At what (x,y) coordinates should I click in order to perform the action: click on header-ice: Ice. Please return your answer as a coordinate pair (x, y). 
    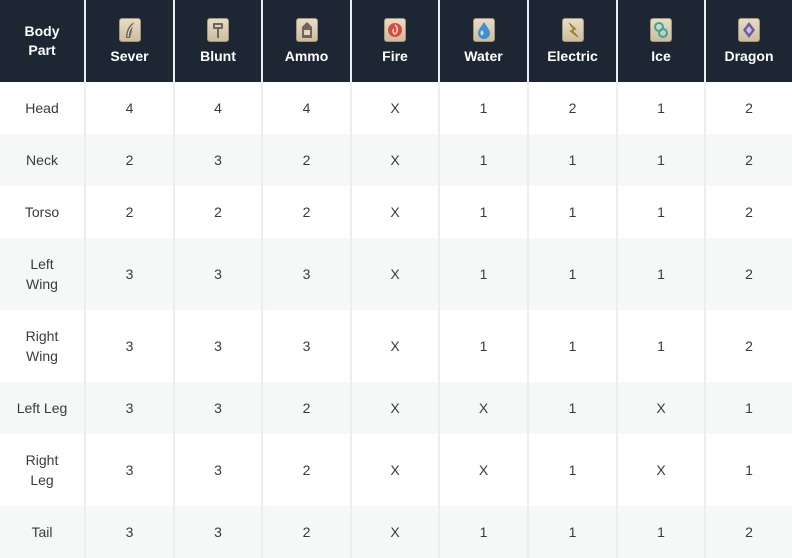
    Looking at the image, I should click on (661, 41).